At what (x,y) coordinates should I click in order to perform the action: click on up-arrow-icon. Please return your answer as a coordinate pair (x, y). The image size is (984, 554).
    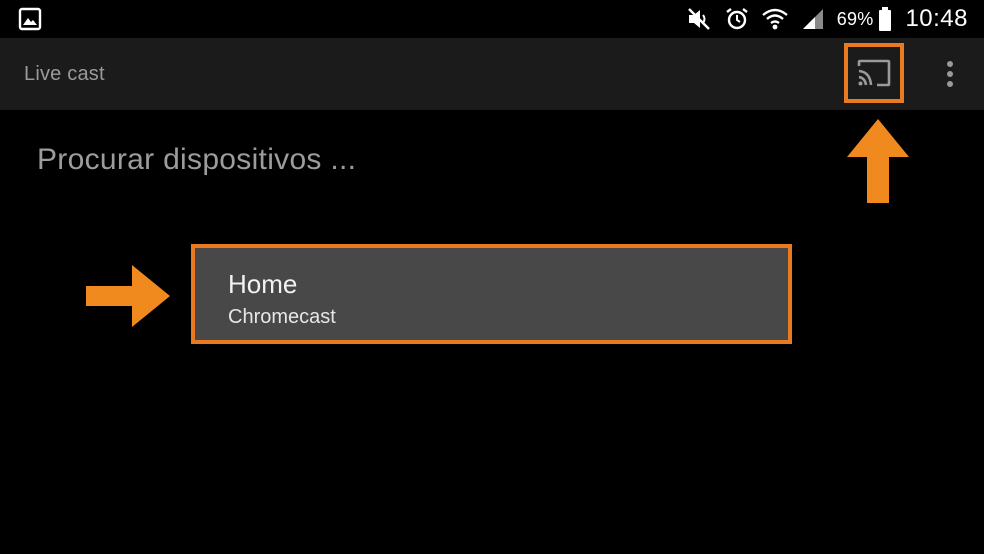
    Looking at the image, I should click on (878, 161).